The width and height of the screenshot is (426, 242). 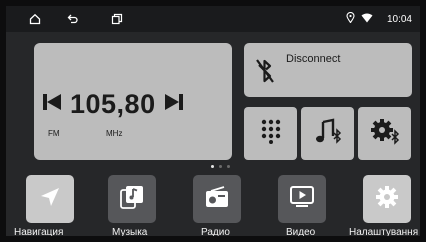 I want to click on dialpad-icon, so click(x=271, y=133).